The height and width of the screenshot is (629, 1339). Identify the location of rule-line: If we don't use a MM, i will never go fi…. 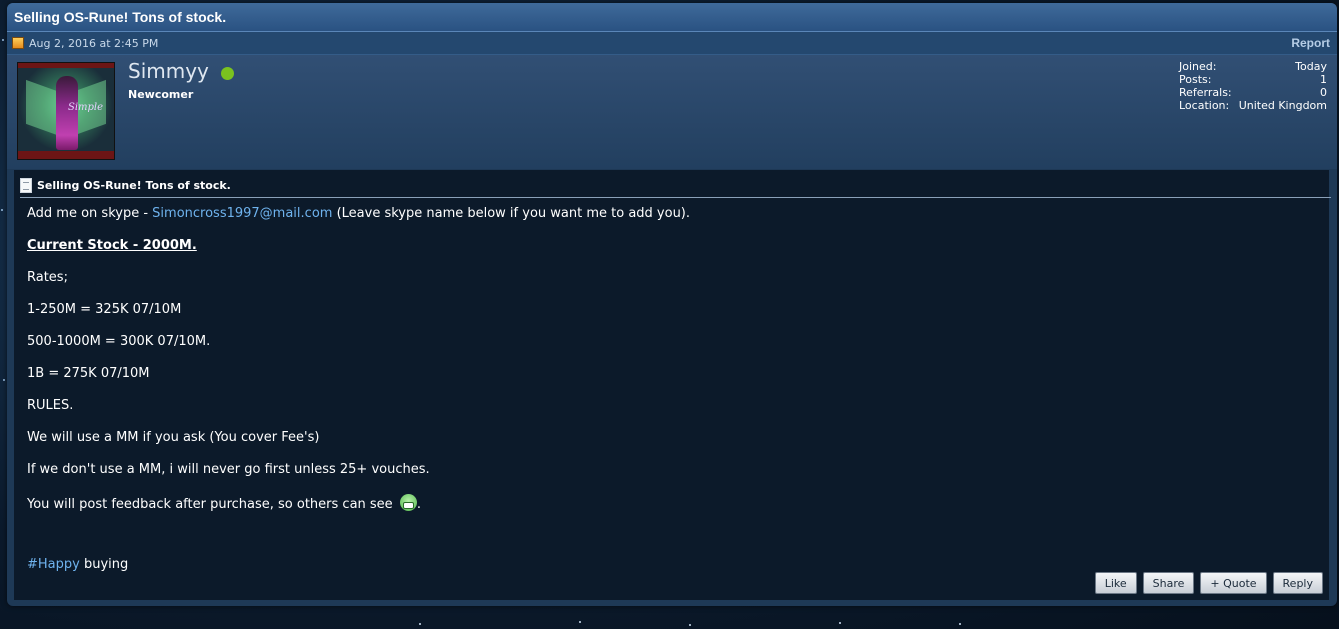
(228, 469).